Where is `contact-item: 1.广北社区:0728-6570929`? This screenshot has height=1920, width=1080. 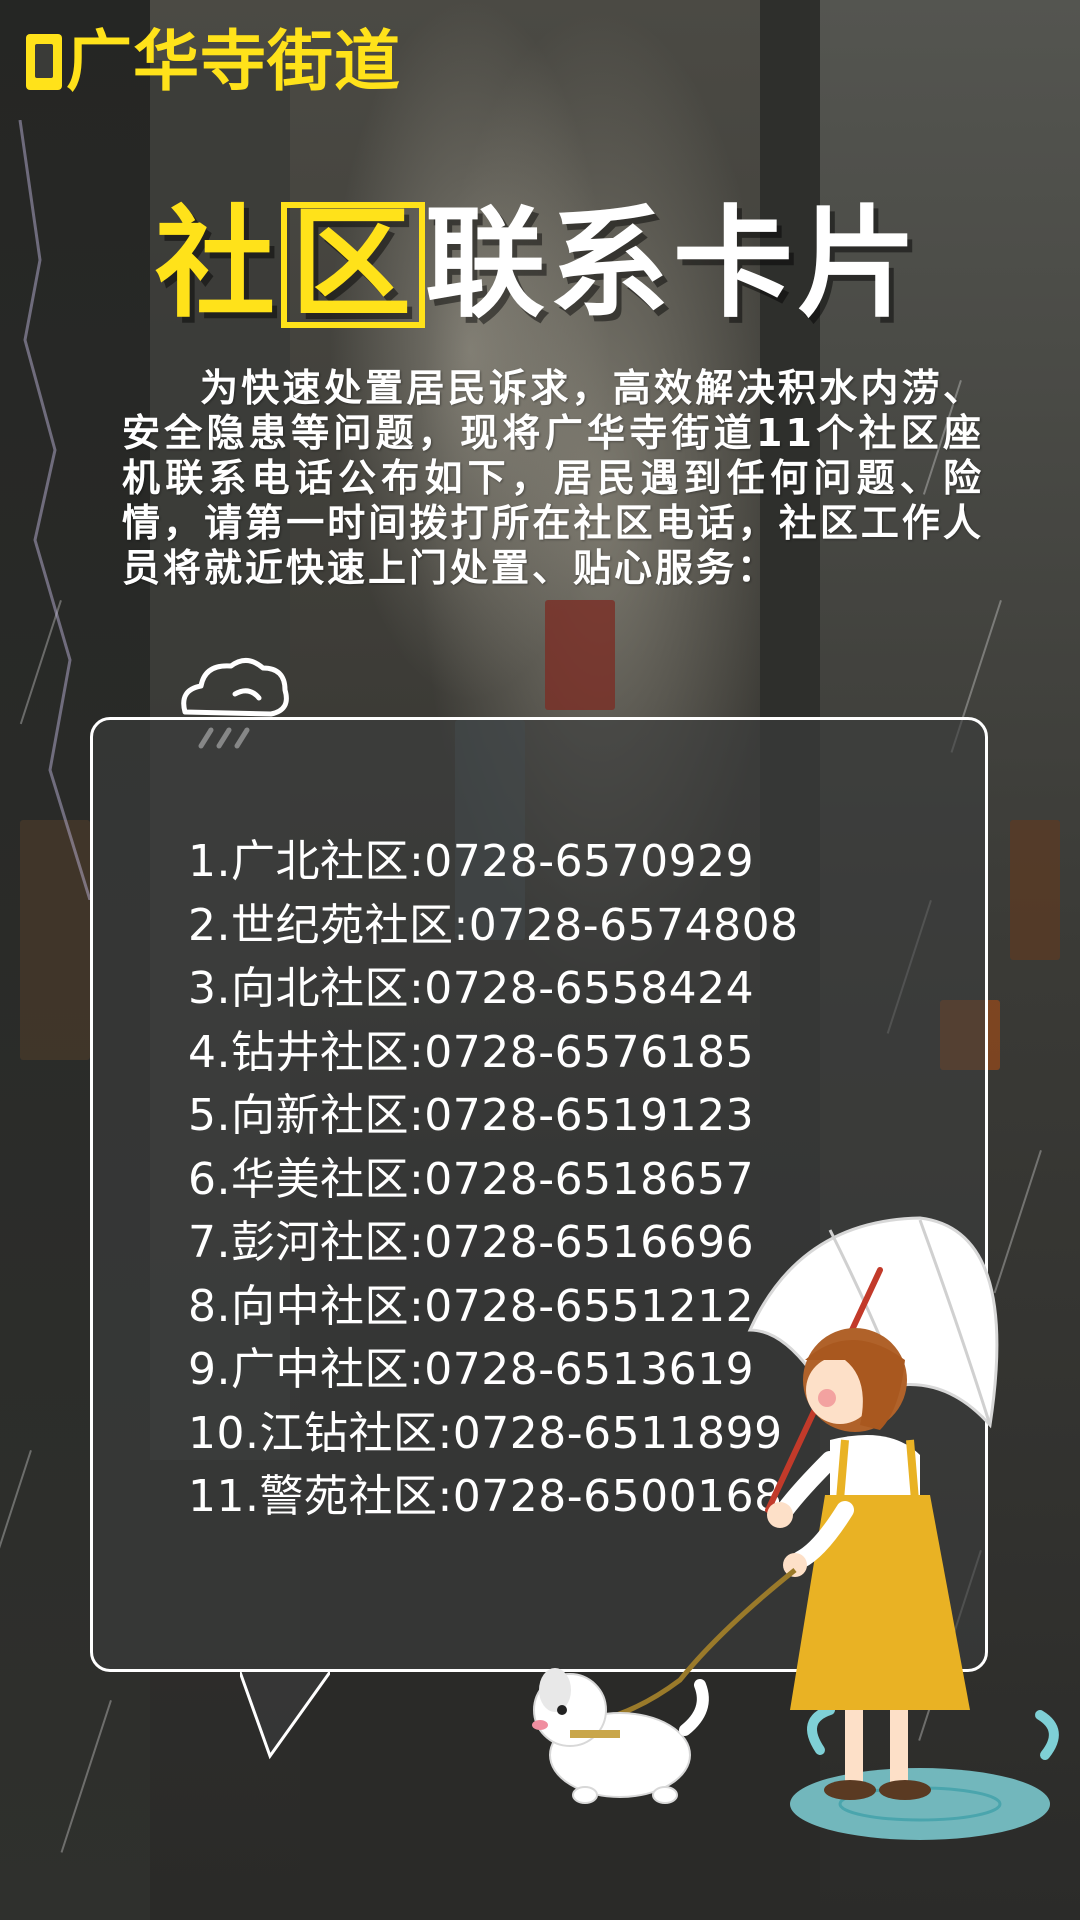 contact-item: 1.广北社区:0728-6570929 is located at coordinates (471, 861).